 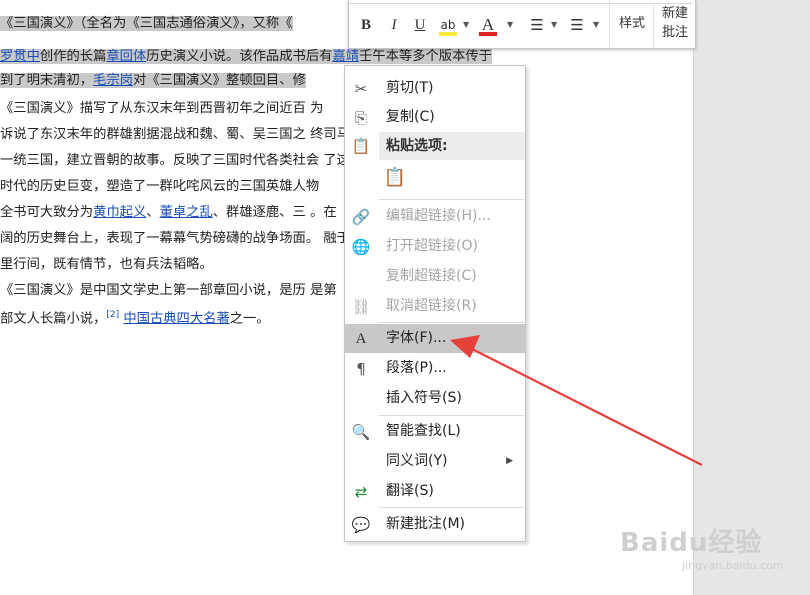 What do you see at coordinates (160, 238) in the screenshot?
I see `text-run: 阔的历史舞台上，表现了一幕幕气势磅礴的战争场面。` at bounding box center [160, 238].